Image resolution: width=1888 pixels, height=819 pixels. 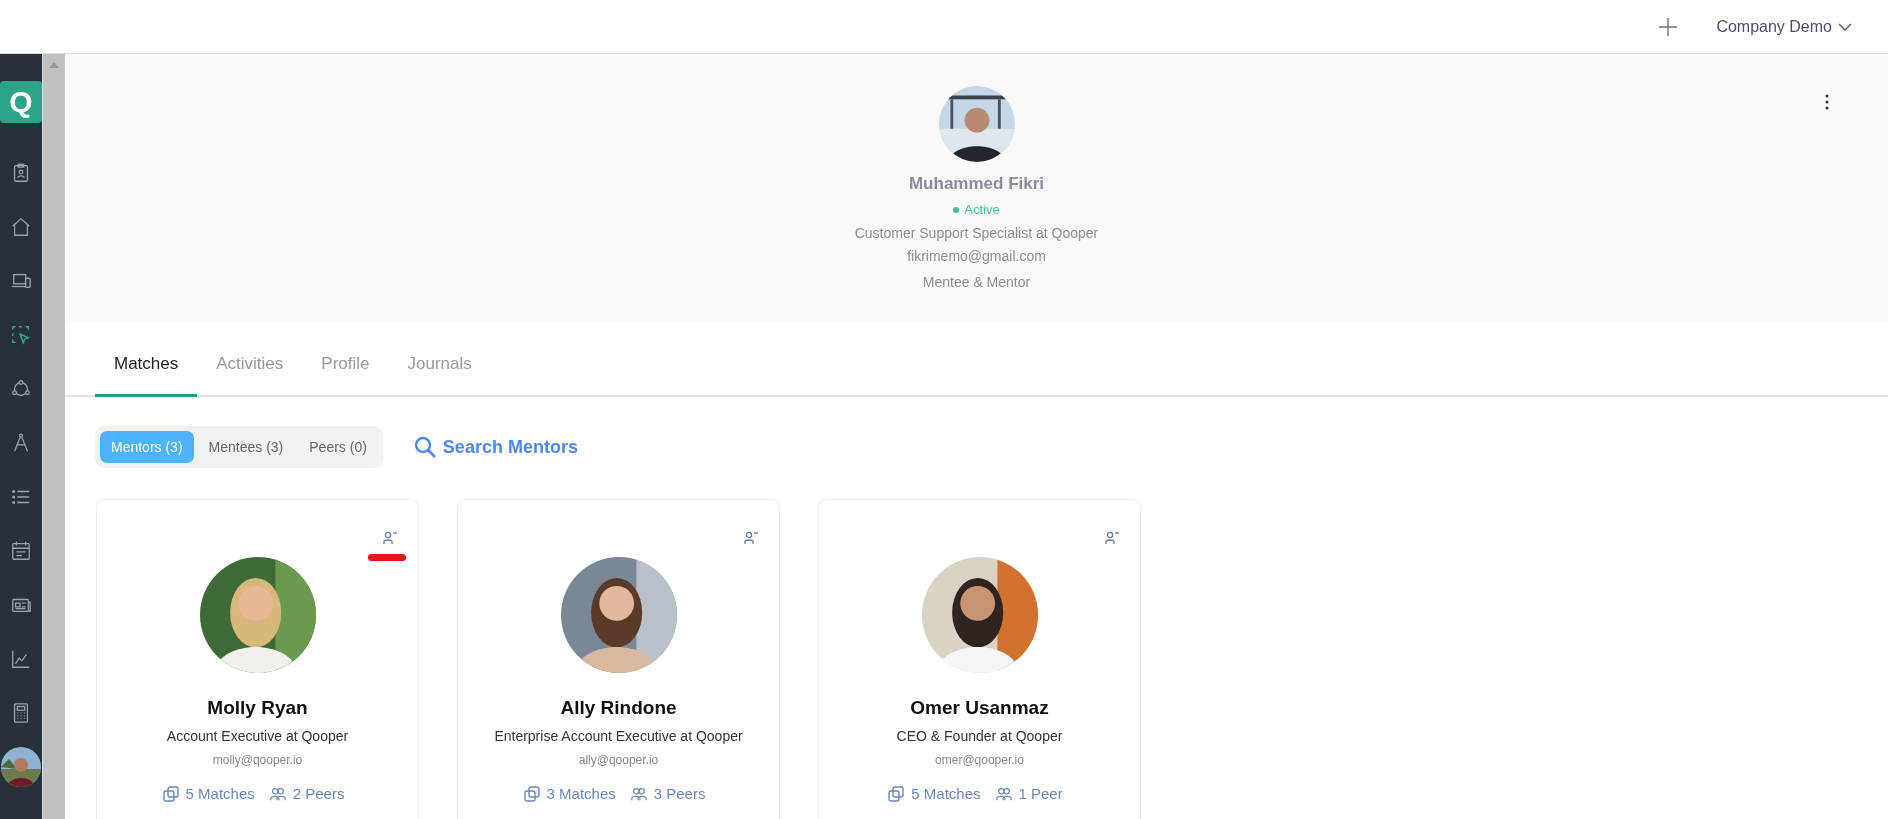 What do you see at coordinates (21, 551) in the screenshot?
I see `calendar-icon` at bounding box center [21, 551].